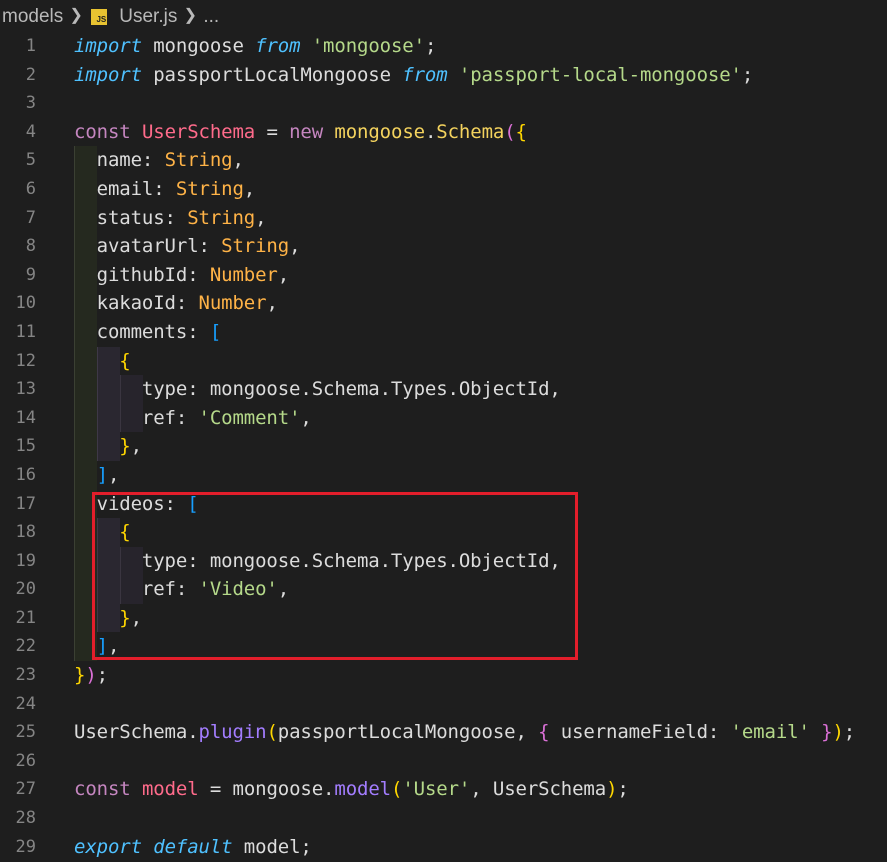 The height and width of the screenshot is (862, 887). What do you see at coordinates (30, 46) in the screenshot?
I see `line-number: 1` at bounding box center [30, 46].